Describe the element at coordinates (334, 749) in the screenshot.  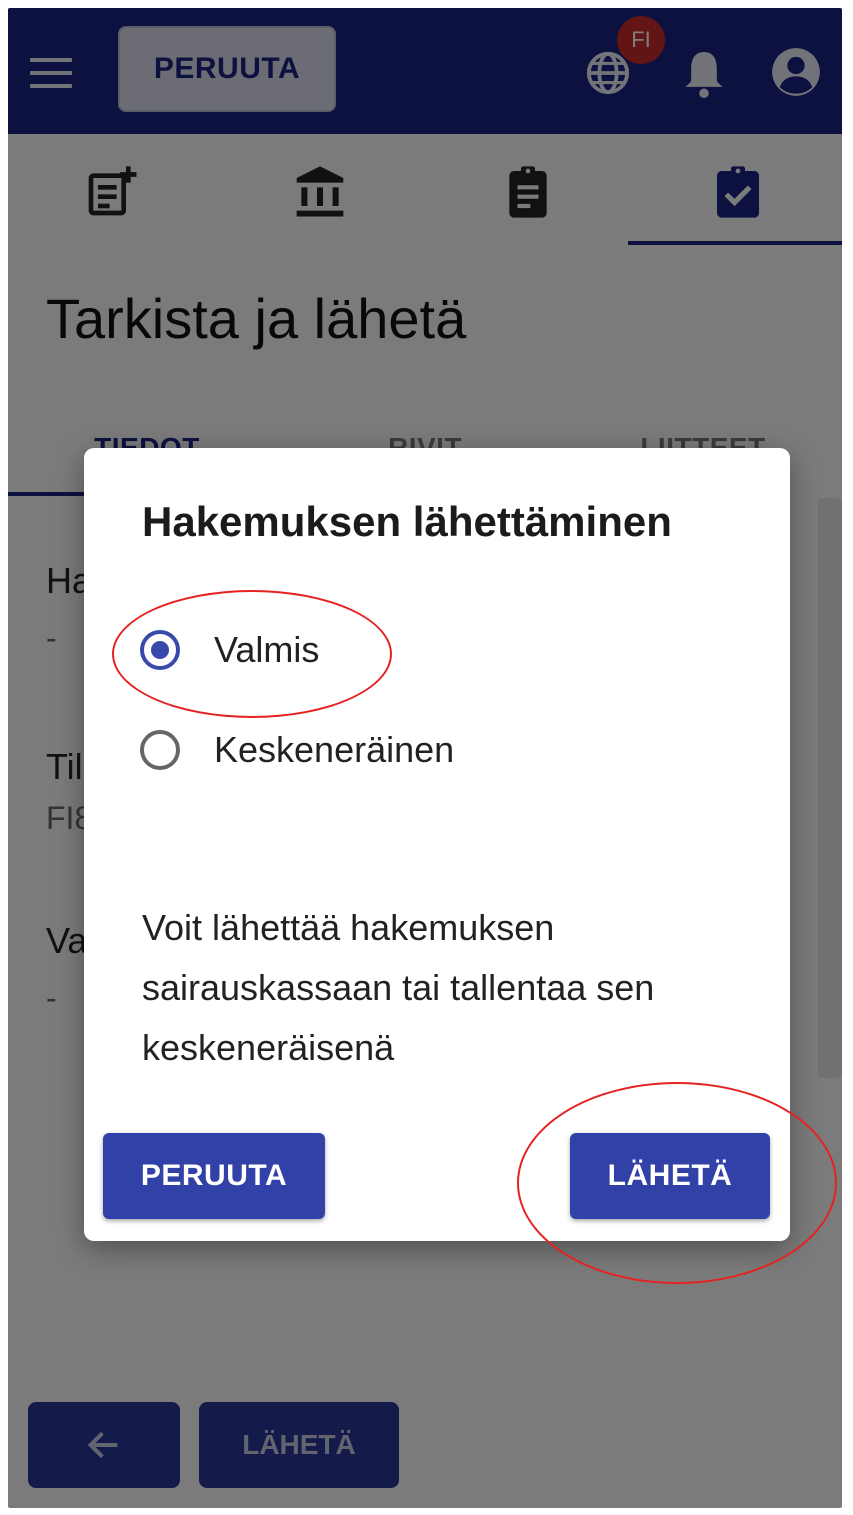
I see `option-label: Keskeneräinen` at that location.